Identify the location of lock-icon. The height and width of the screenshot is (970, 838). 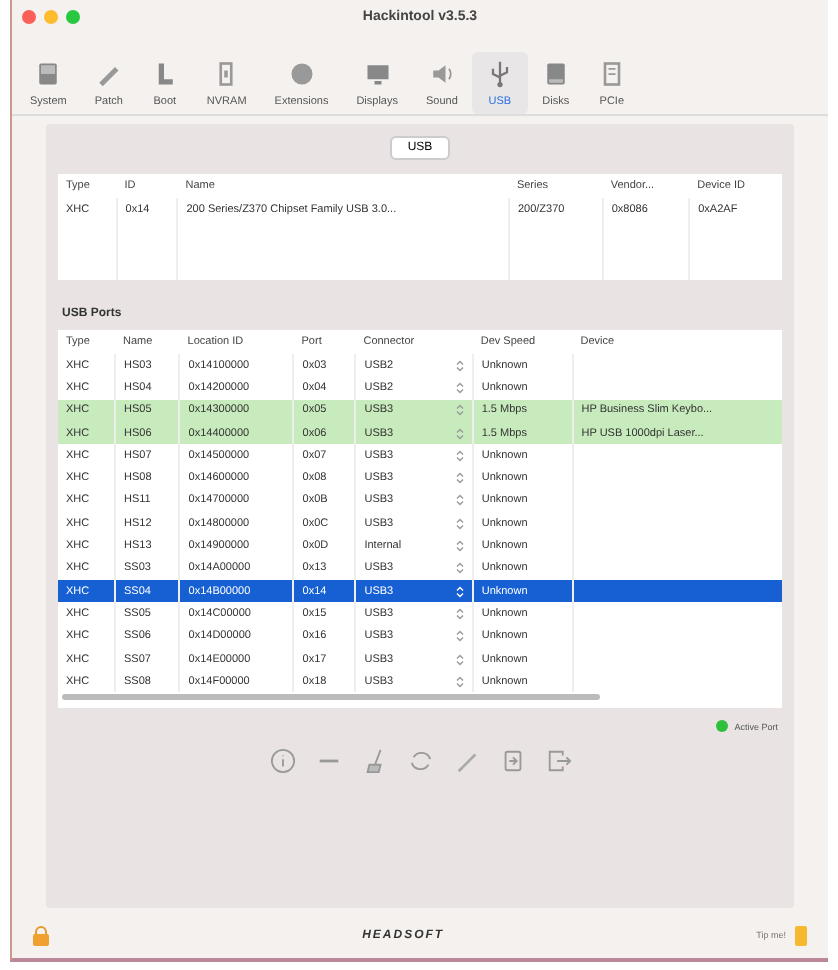
(41, 935).